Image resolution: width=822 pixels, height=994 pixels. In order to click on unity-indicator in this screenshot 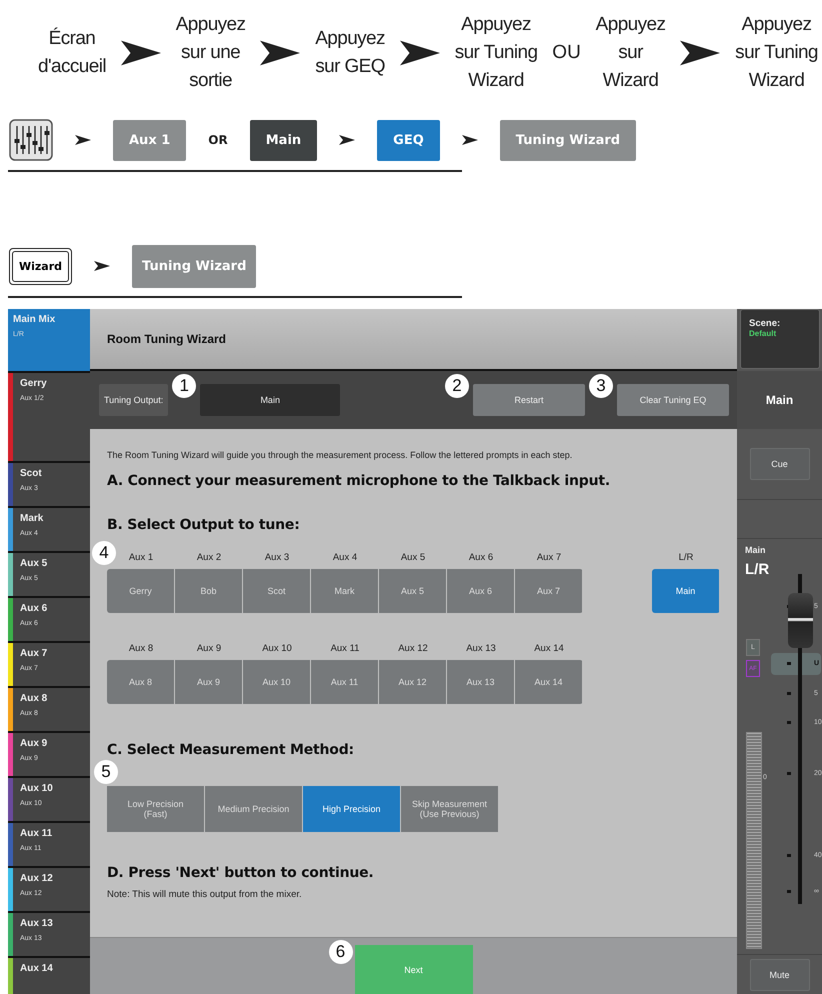, I will do `click(796, 664)`.